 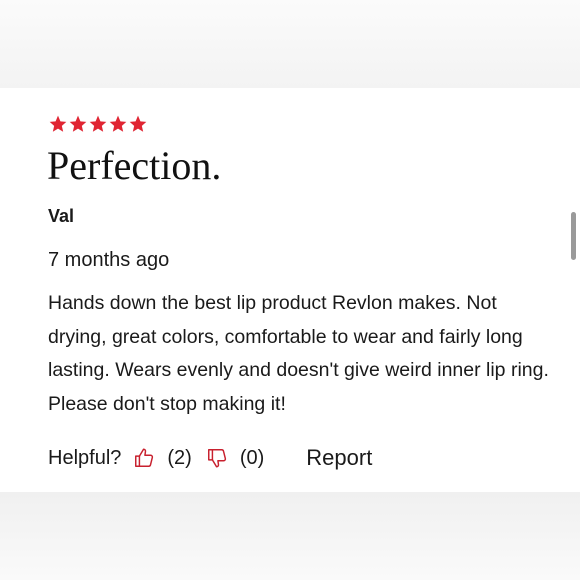 I want to click on star-rating, so click(x=98, y=125).